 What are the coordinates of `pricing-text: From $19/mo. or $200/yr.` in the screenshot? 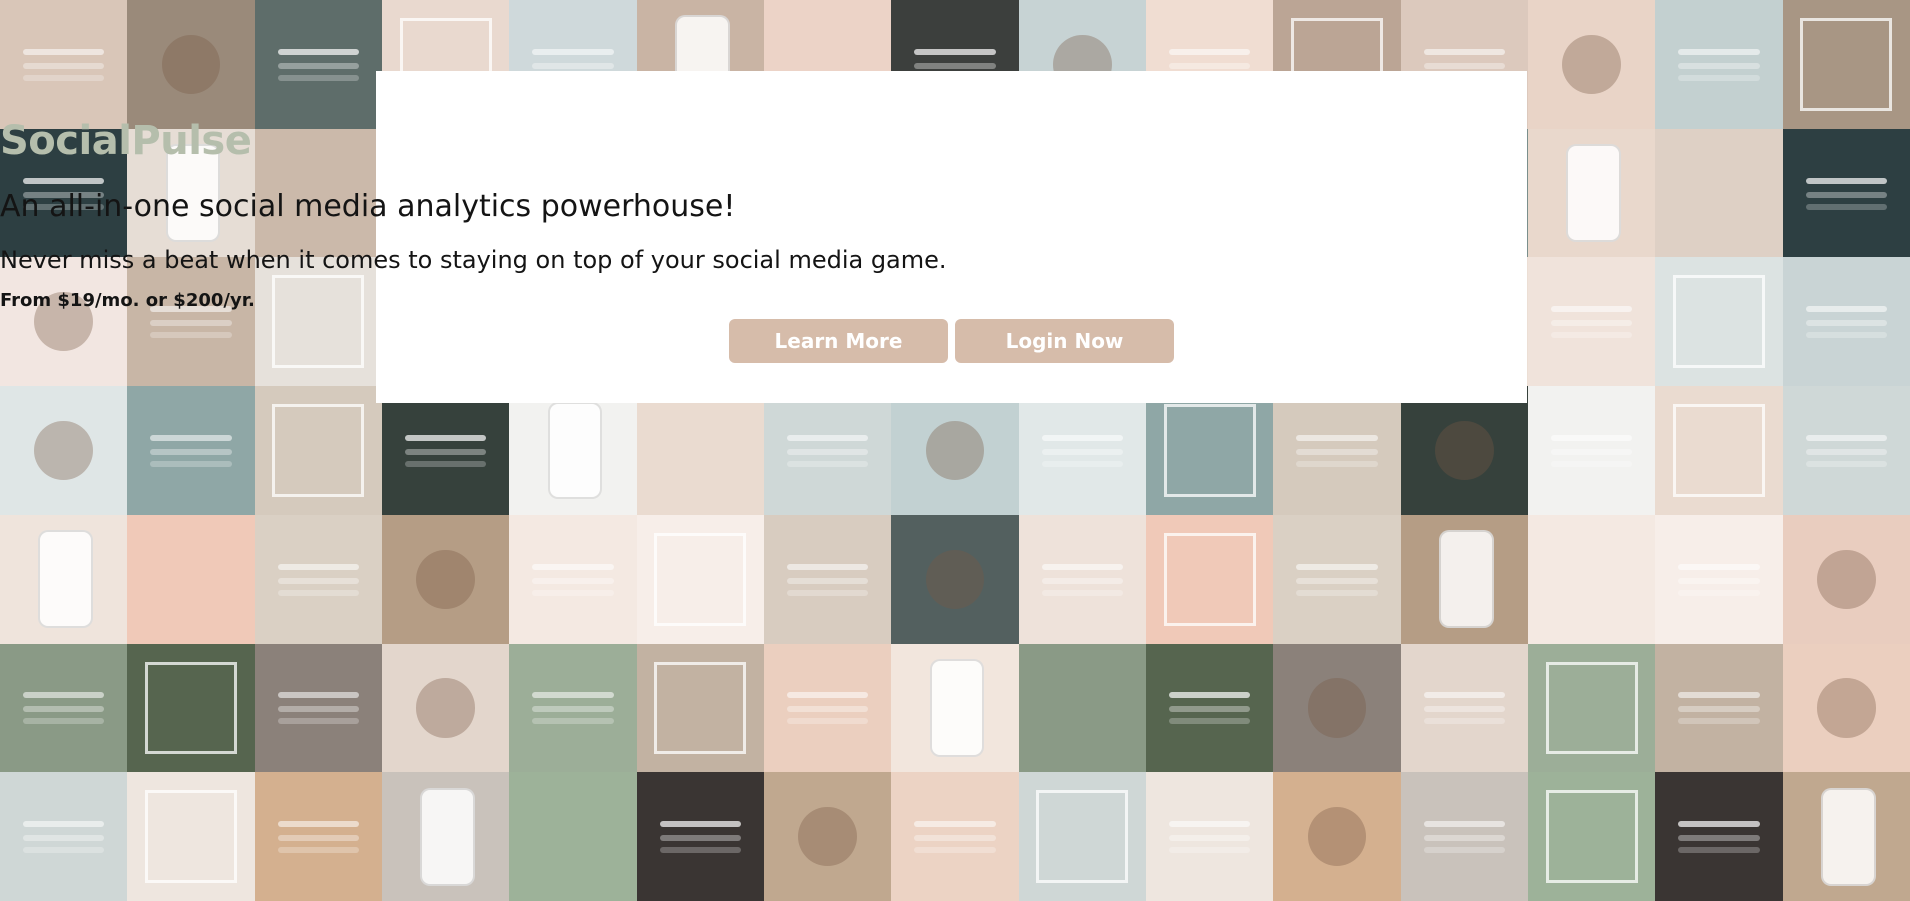 It's located at (127, 300).